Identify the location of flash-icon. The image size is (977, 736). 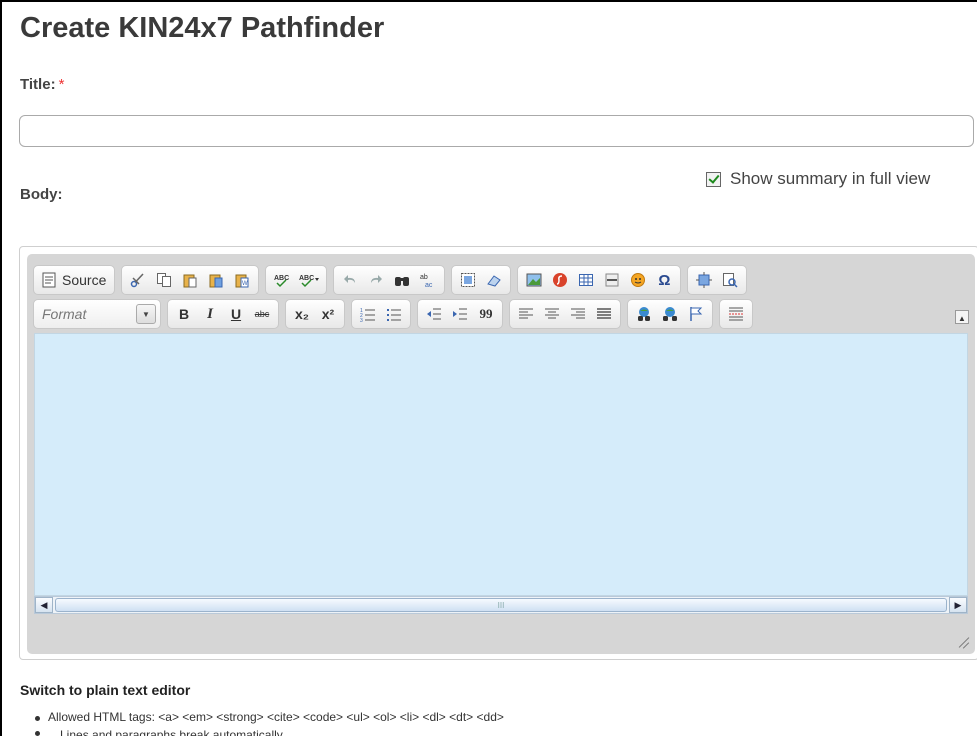
(560, 280).